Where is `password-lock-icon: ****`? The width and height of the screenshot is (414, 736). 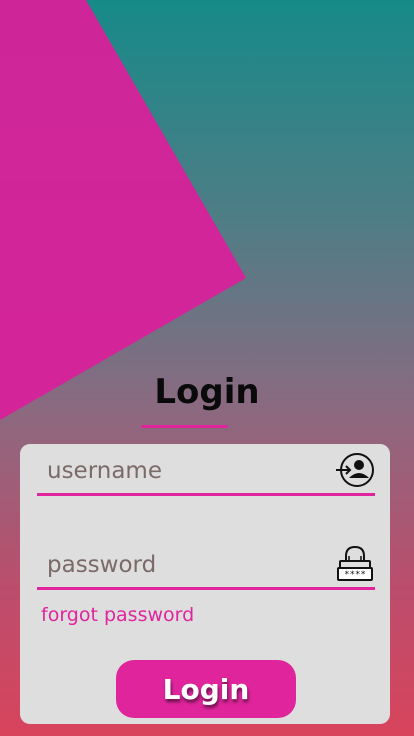 password-lock-icon: **** is located at coordinates (355, 563).